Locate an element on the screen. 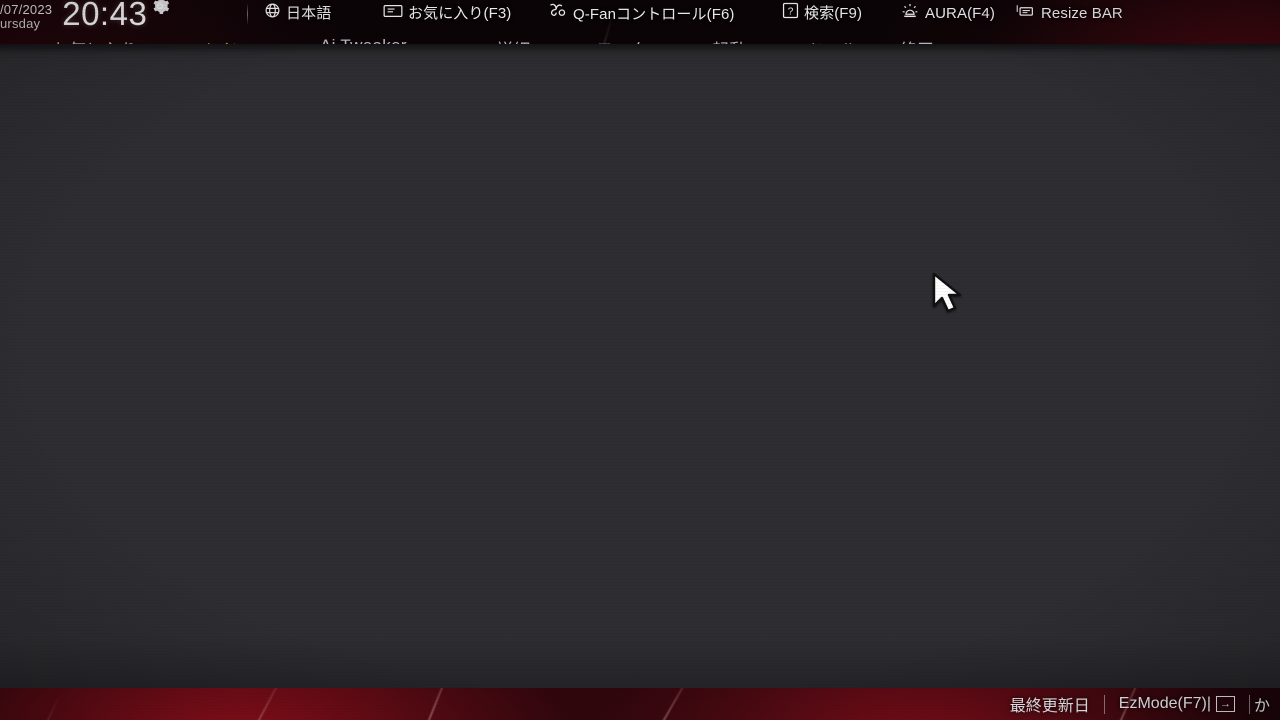 The width and height of the screenshot is (1280, 720). header-item-qfan: Q-Fanコントロール(F6) is located at coordinates (640, 13).